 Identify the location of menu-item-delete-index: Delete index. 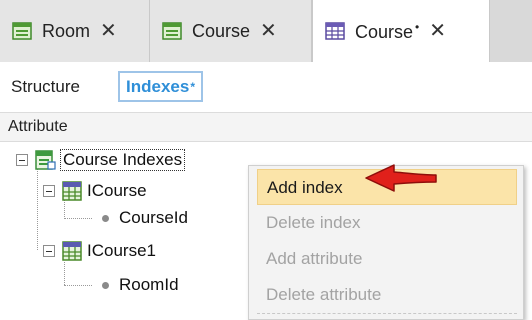
(387, 223).